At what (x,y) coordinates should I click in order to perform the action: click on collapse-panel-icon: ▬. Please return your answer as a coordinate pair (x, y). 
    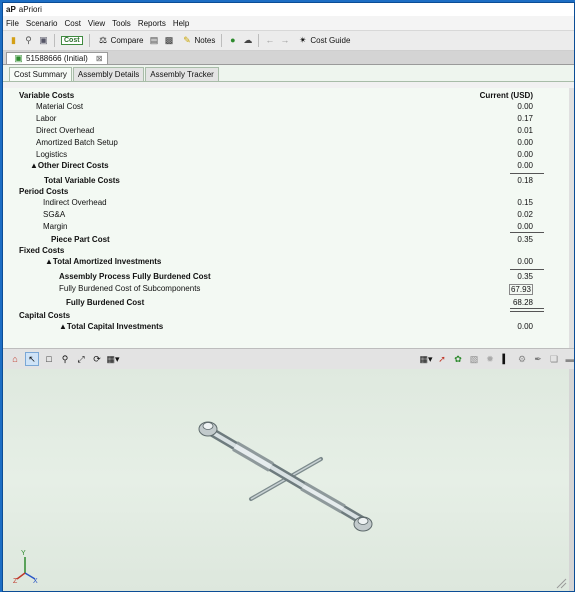
    Looking at the image, I should click on (569, 359).